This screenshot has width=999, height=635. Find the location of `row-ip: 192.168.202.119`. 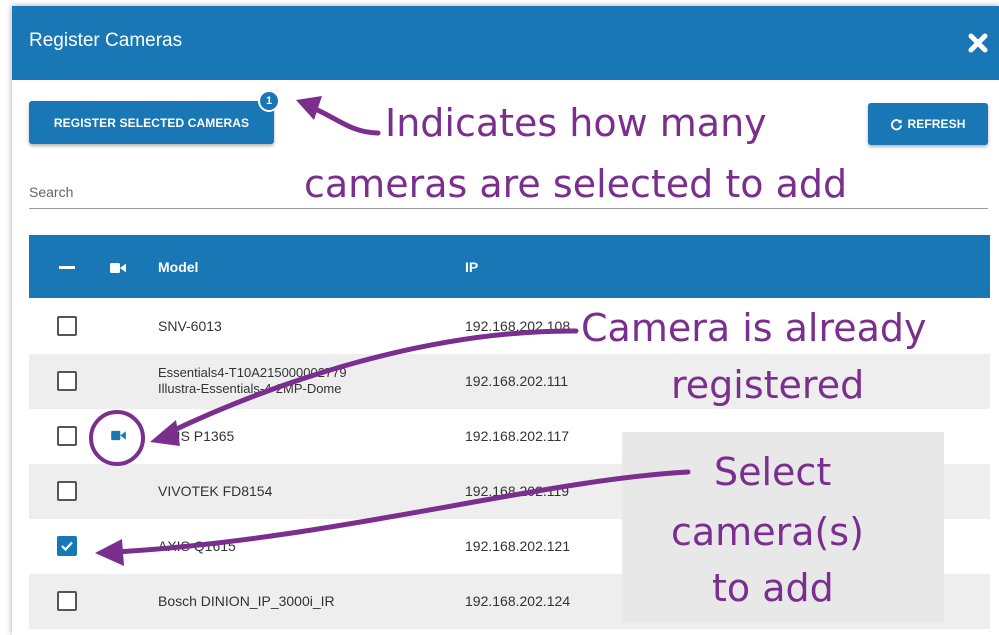

row-ip: 192.168.202.119 is located at coordinates (517, 491).